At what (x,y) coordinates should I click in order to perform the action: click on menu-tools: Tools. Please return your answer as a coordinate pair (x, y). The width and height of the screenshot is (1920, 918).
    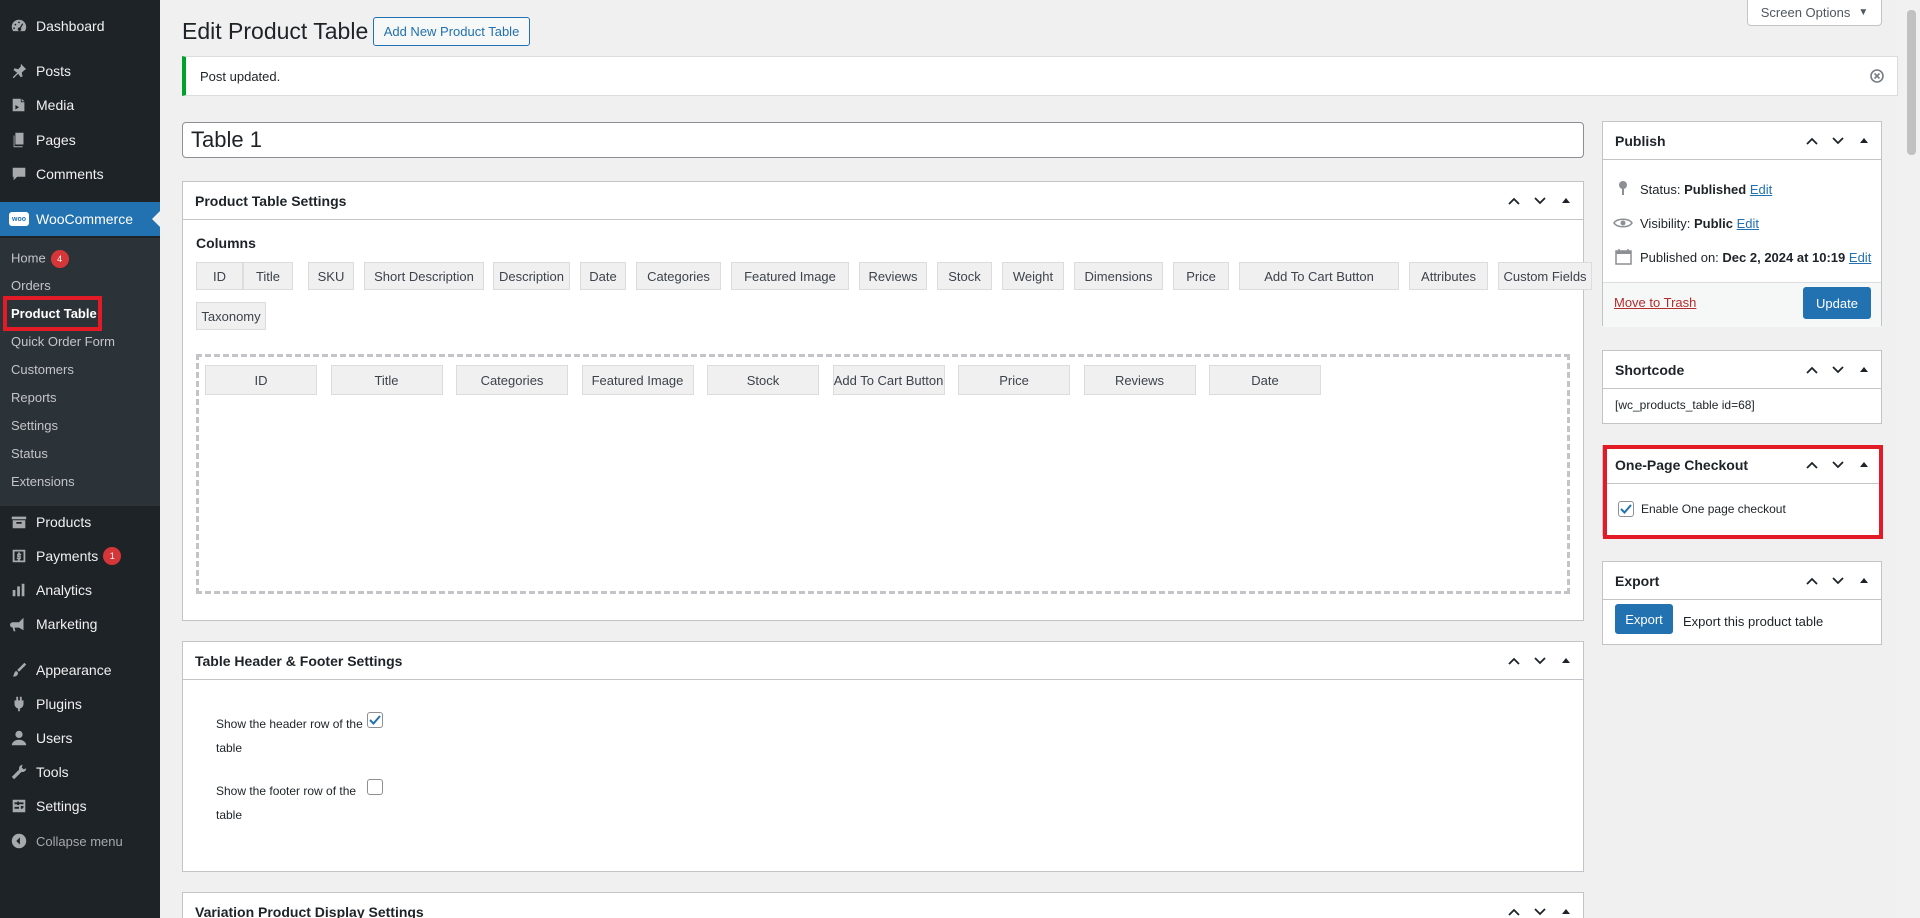
    Looking at the image, I should click on (80, 772).